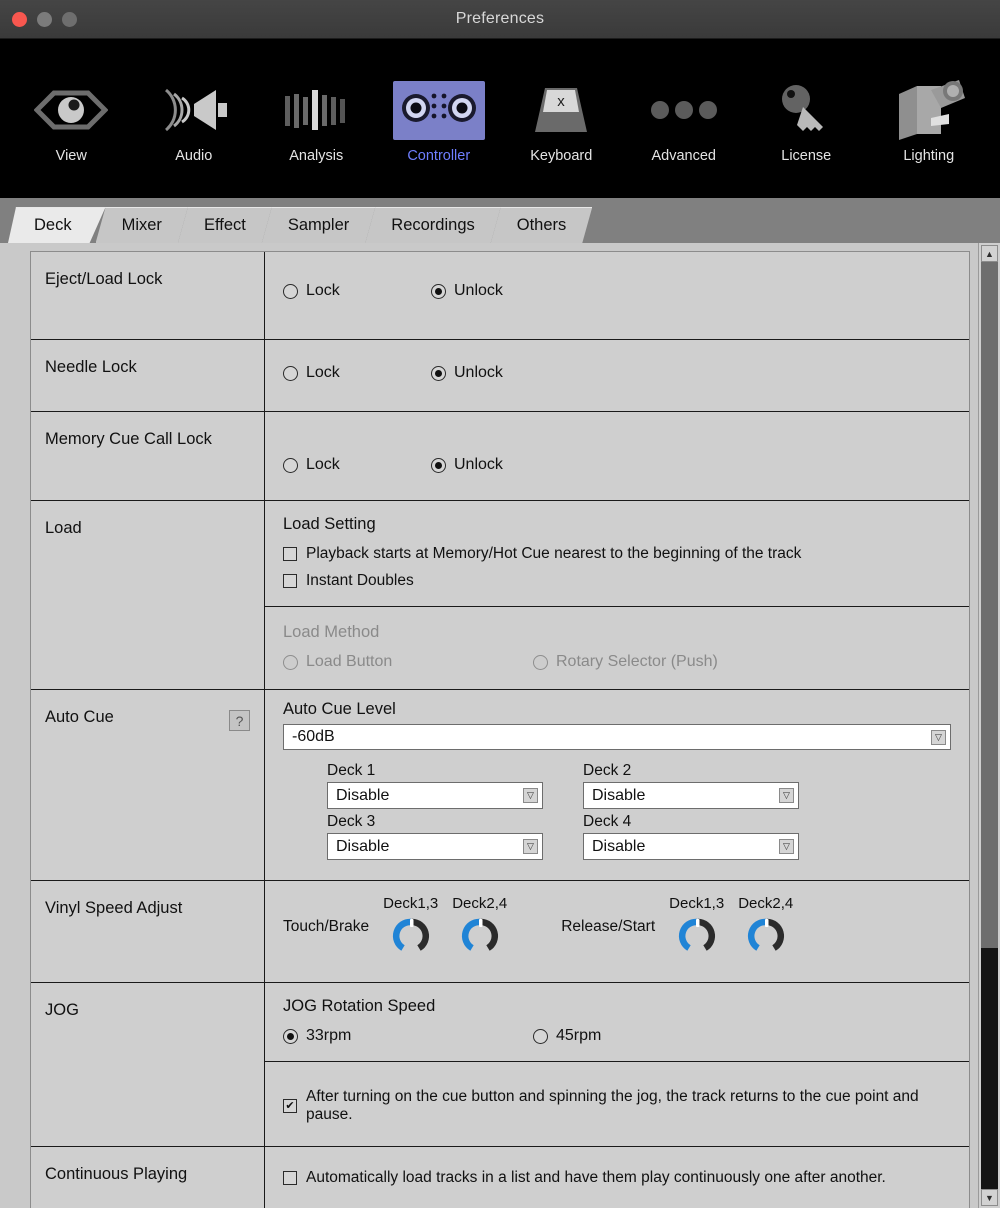  Describe the element at coordinates (357, 291) in the screenshot. I see `radio-eject-lock: Lock` at that location.